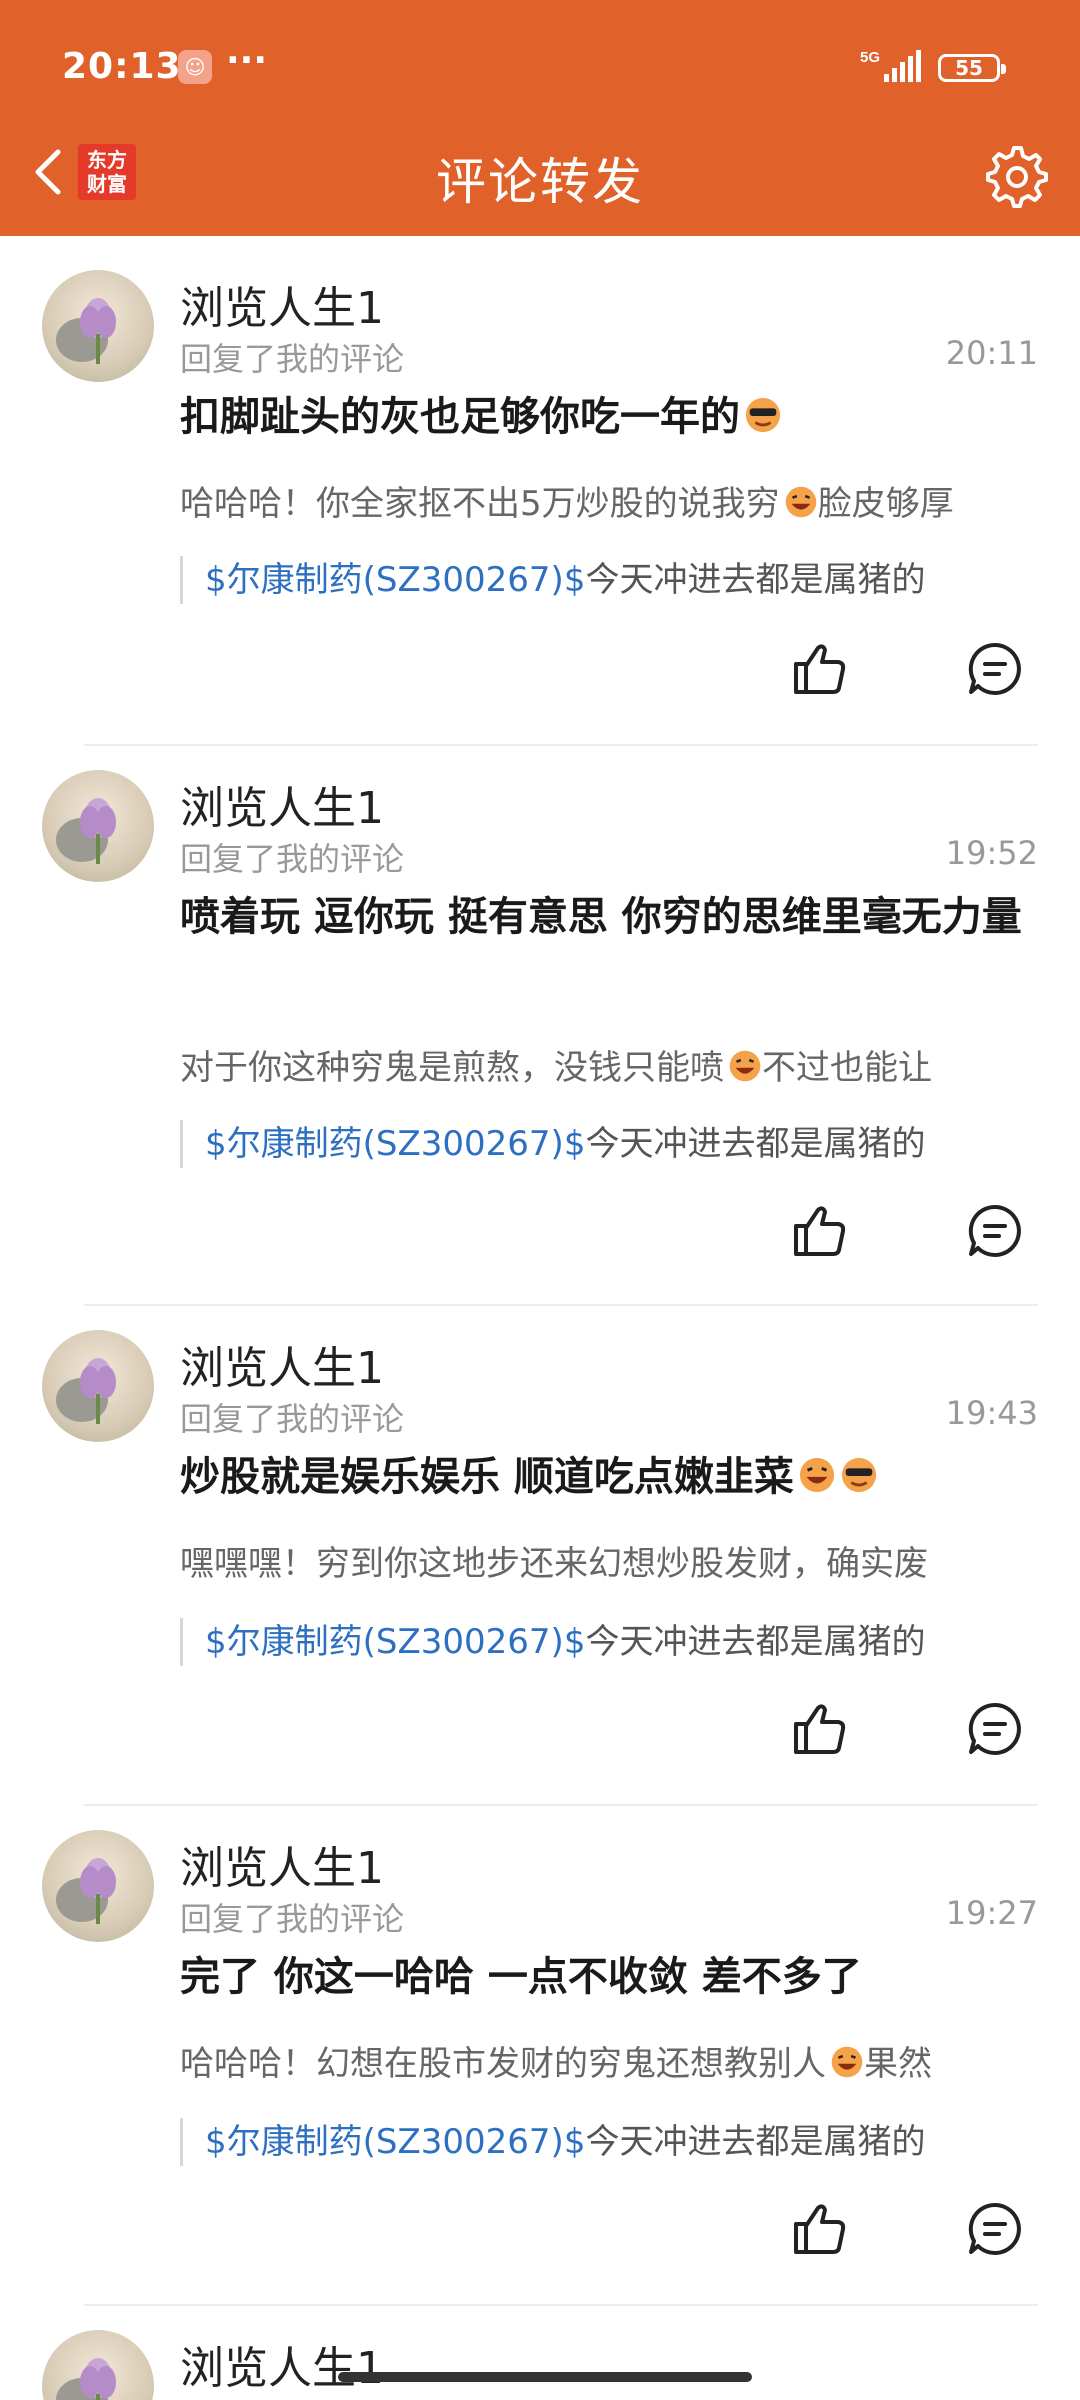 This screenshot has width=1080, height=2400. I want to click on notification-app-icon: ☺, so click(195, 67).